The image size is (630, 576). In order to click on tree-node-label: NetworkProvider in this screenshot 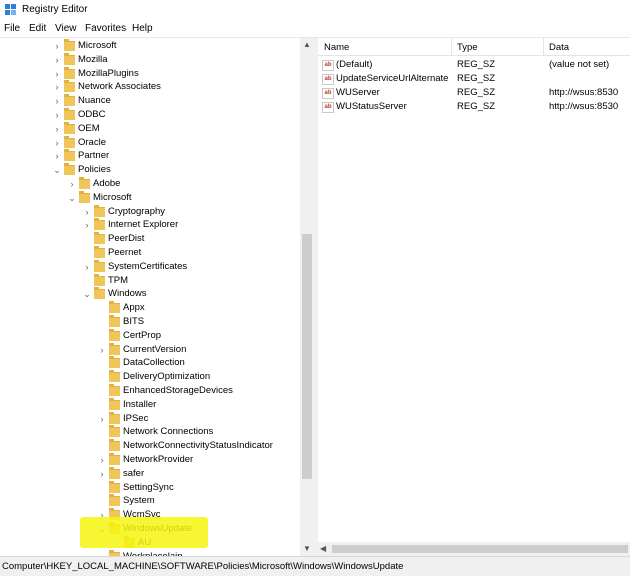, I will do `click(158, 459)`.